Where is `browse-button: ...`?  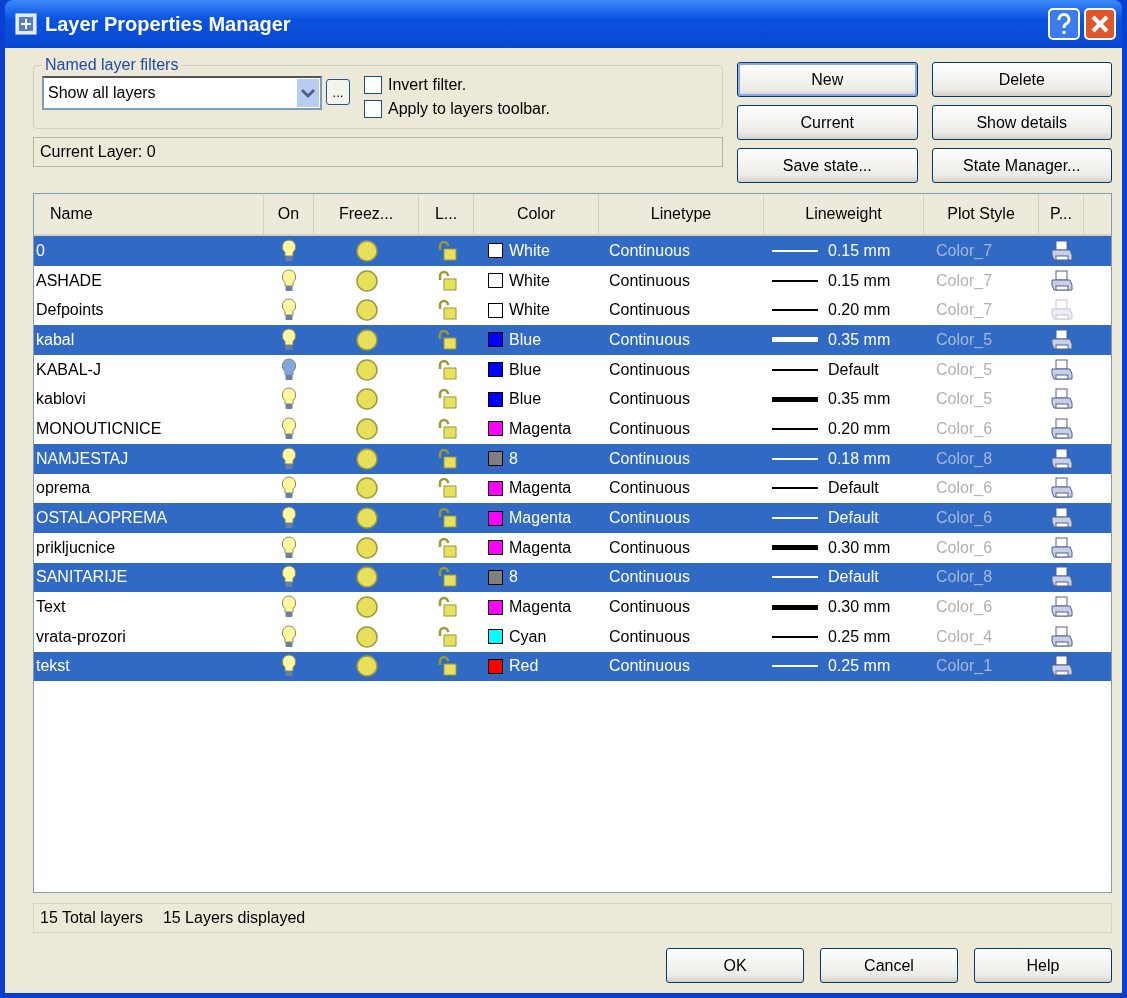
browse-button: ... is located at coordinates (338, 92).